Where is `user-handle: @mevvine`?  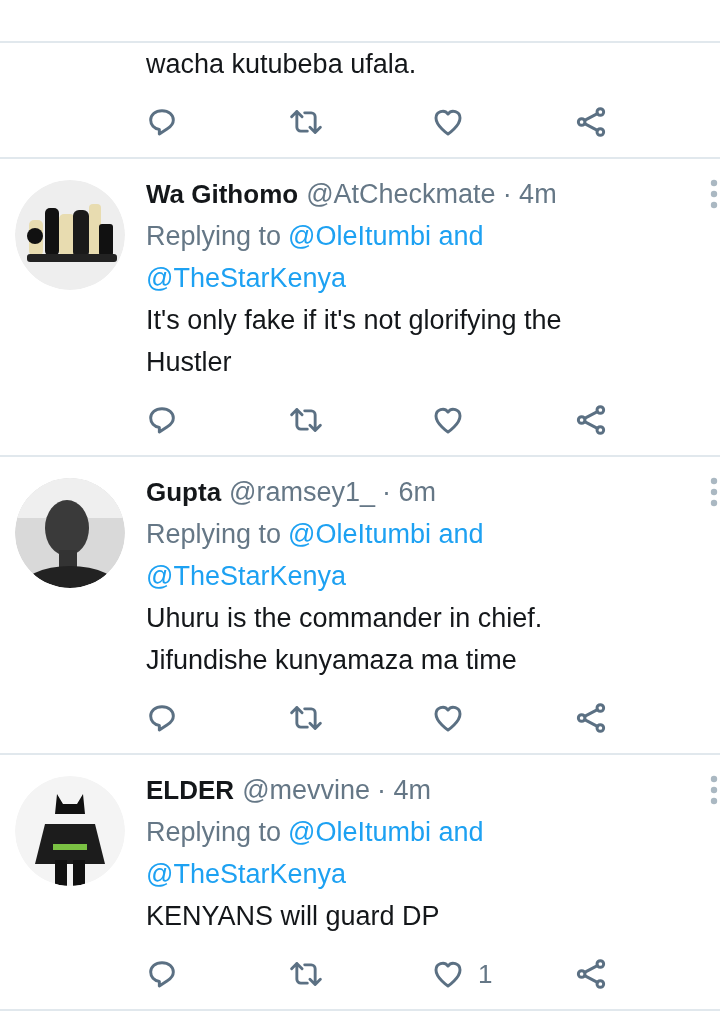
user-handle: @mevvine is located at coordinates (306, 790).